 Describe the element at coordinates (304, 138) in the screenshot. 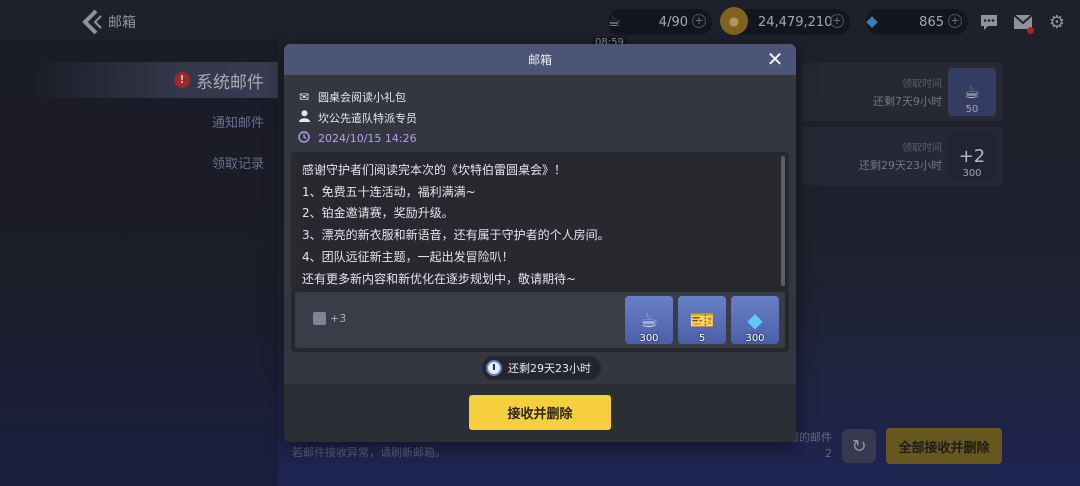

I see `clock-icon` at that location.